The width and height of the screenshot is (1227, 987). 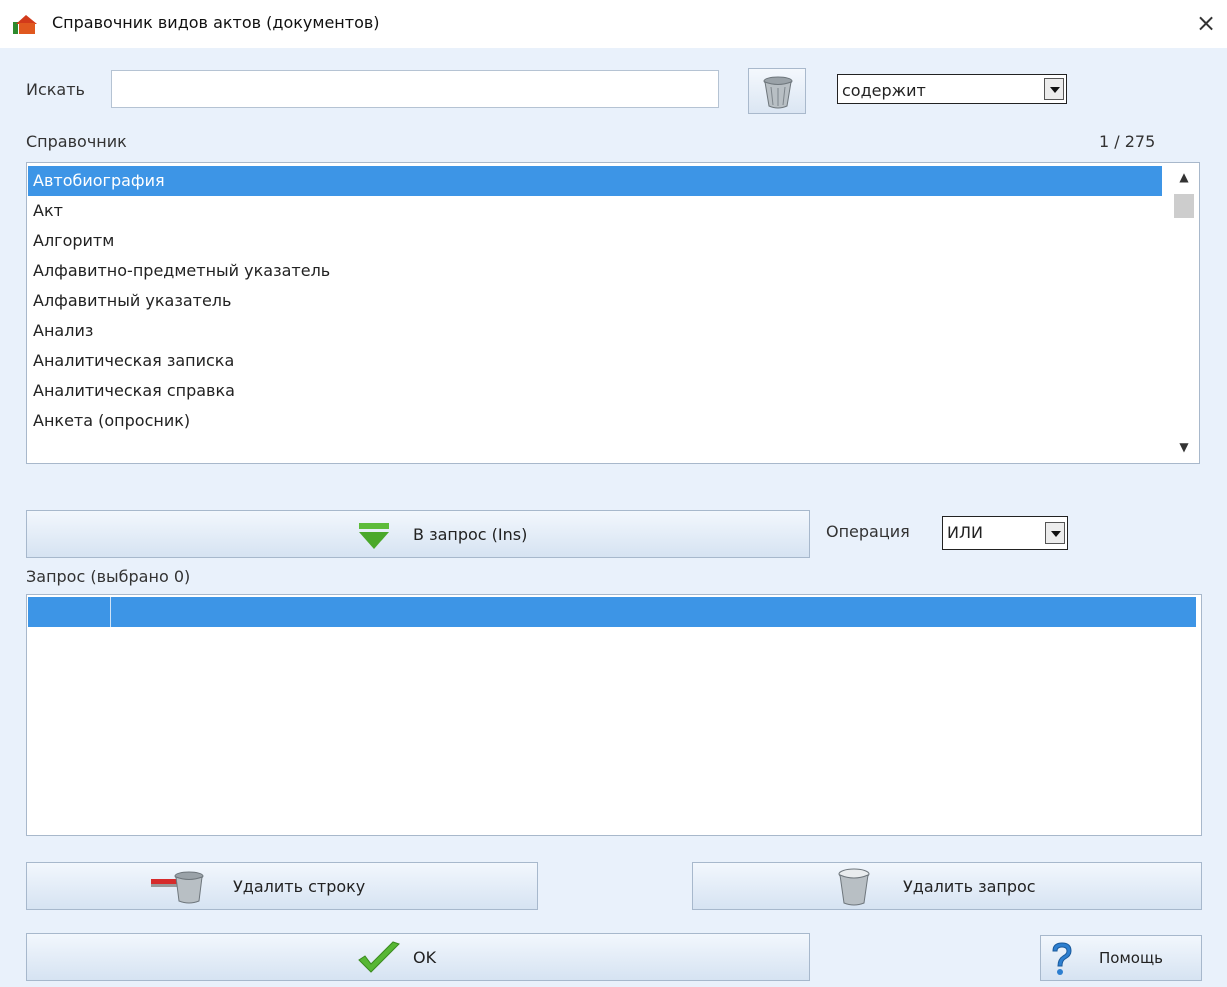 What do you see at coordinates (595, 331) in the screenshot?
I see `list-item: Анализ` at bounding box center [595, 331].